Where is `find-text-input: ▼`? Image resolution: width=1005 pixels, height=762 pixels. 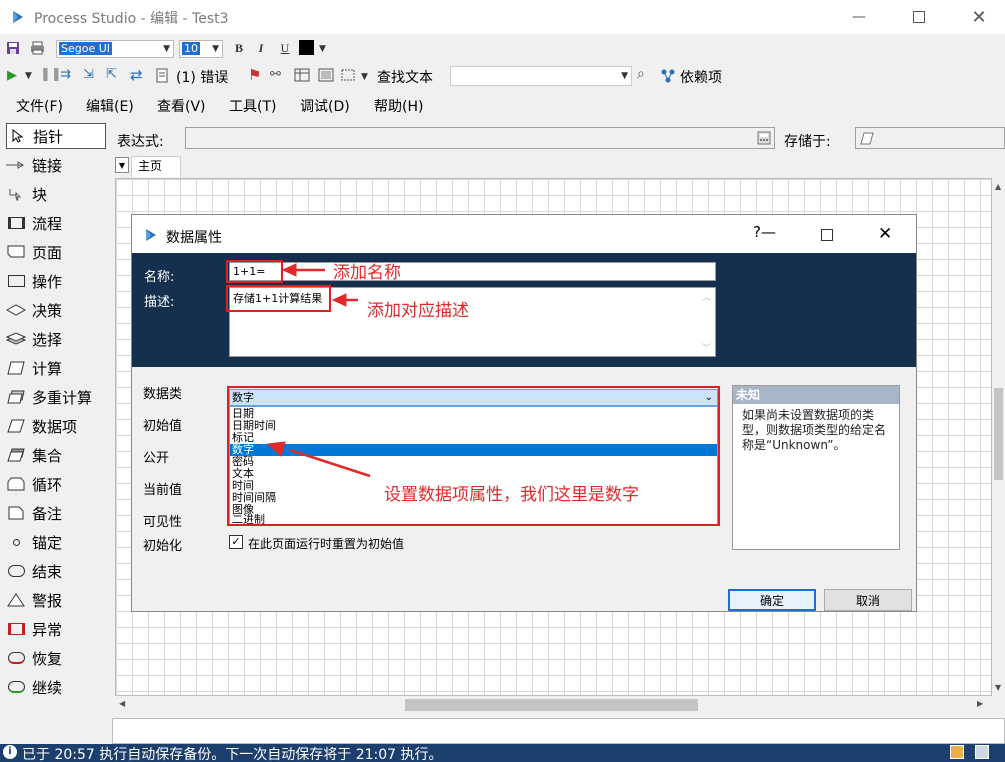
find-text-input: ▼ is located at coordinates (541, 76).